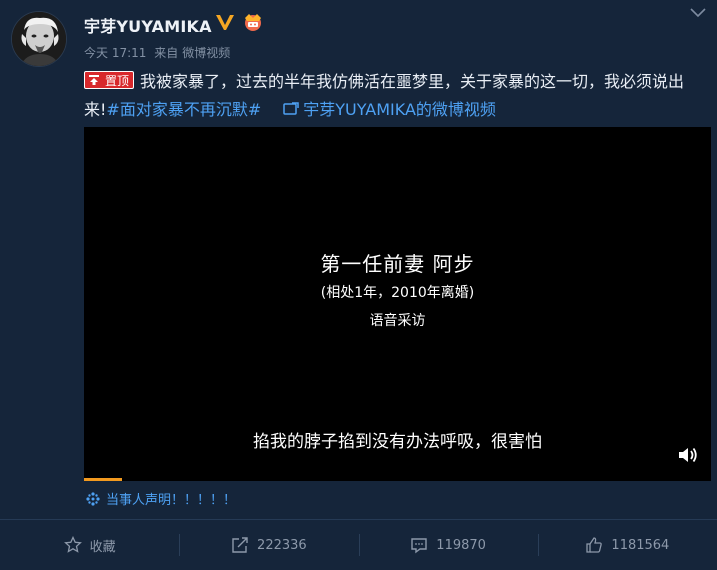 This screenshot has height=570, width=717. I want to click on video-link: 宇芽YUYAMIKA的微博视频, so click(399, 109).